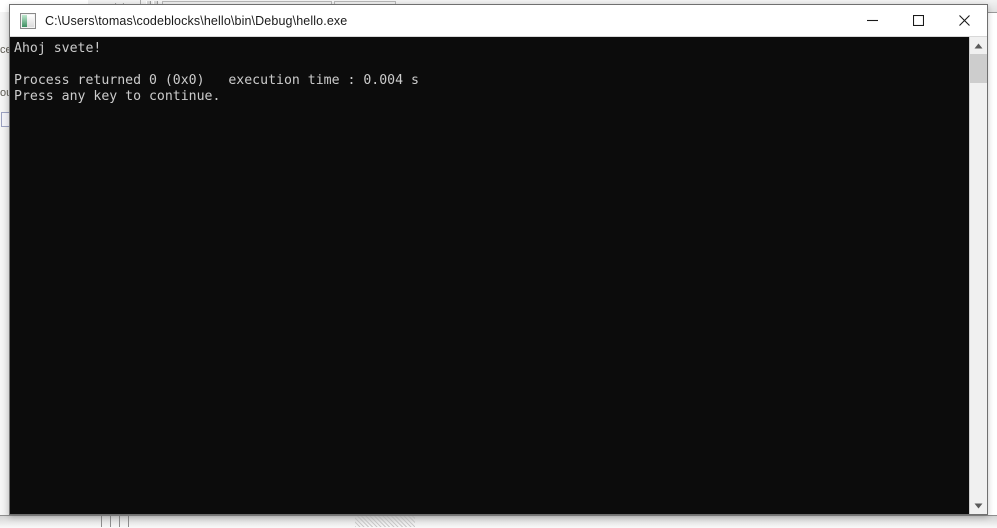 This screenshot has height=528, width=997. Describe the element at coordinates (964, 20) in the screenshot. I see `close-button` at that location.